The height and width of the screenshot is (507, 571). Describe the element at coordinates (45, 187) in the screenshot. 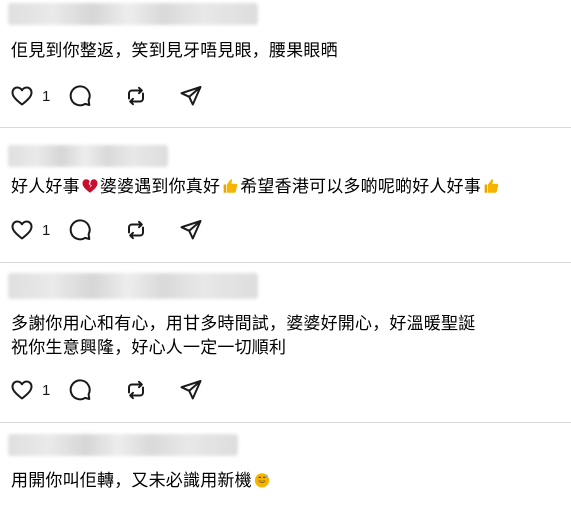

I see `comment-text-part: 好人好事` at that location.